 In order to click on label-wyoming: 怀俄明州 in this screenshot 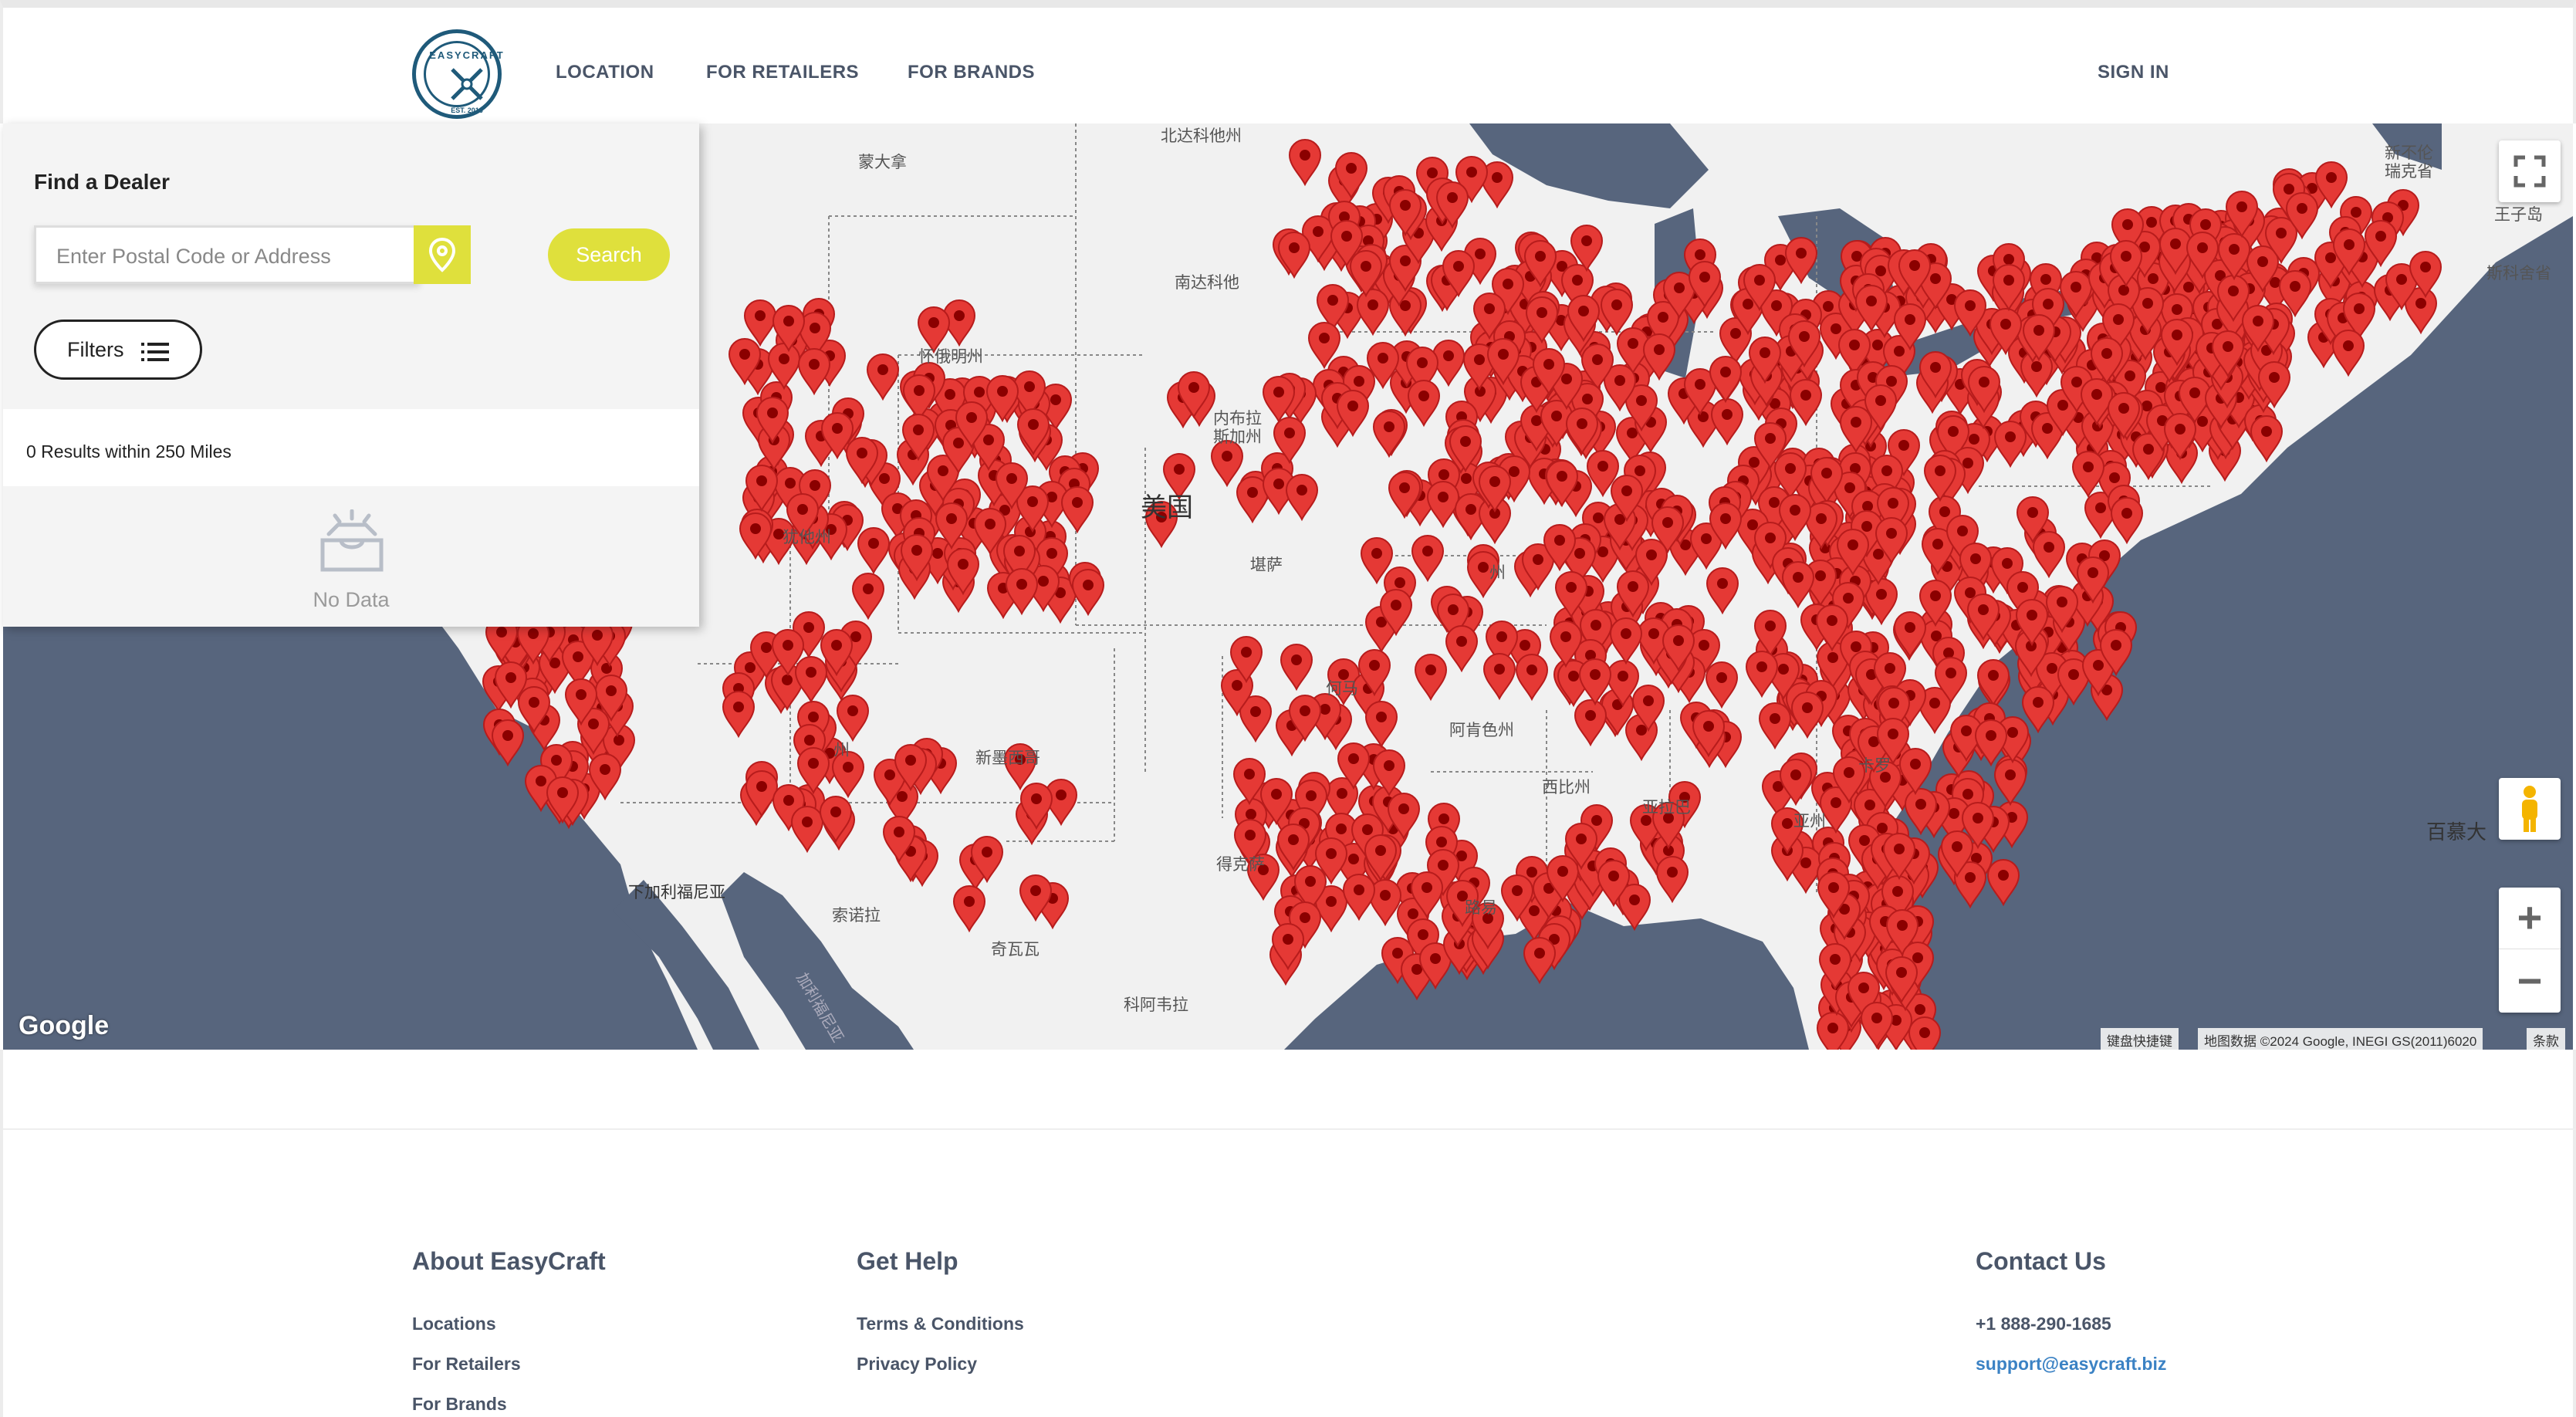, I will do `click(950, 356)`.